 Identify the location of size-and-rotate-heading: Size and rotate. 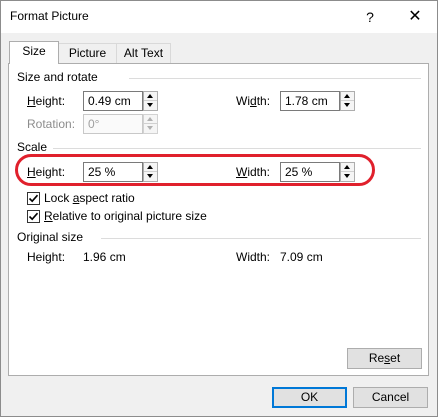
(57, 77).